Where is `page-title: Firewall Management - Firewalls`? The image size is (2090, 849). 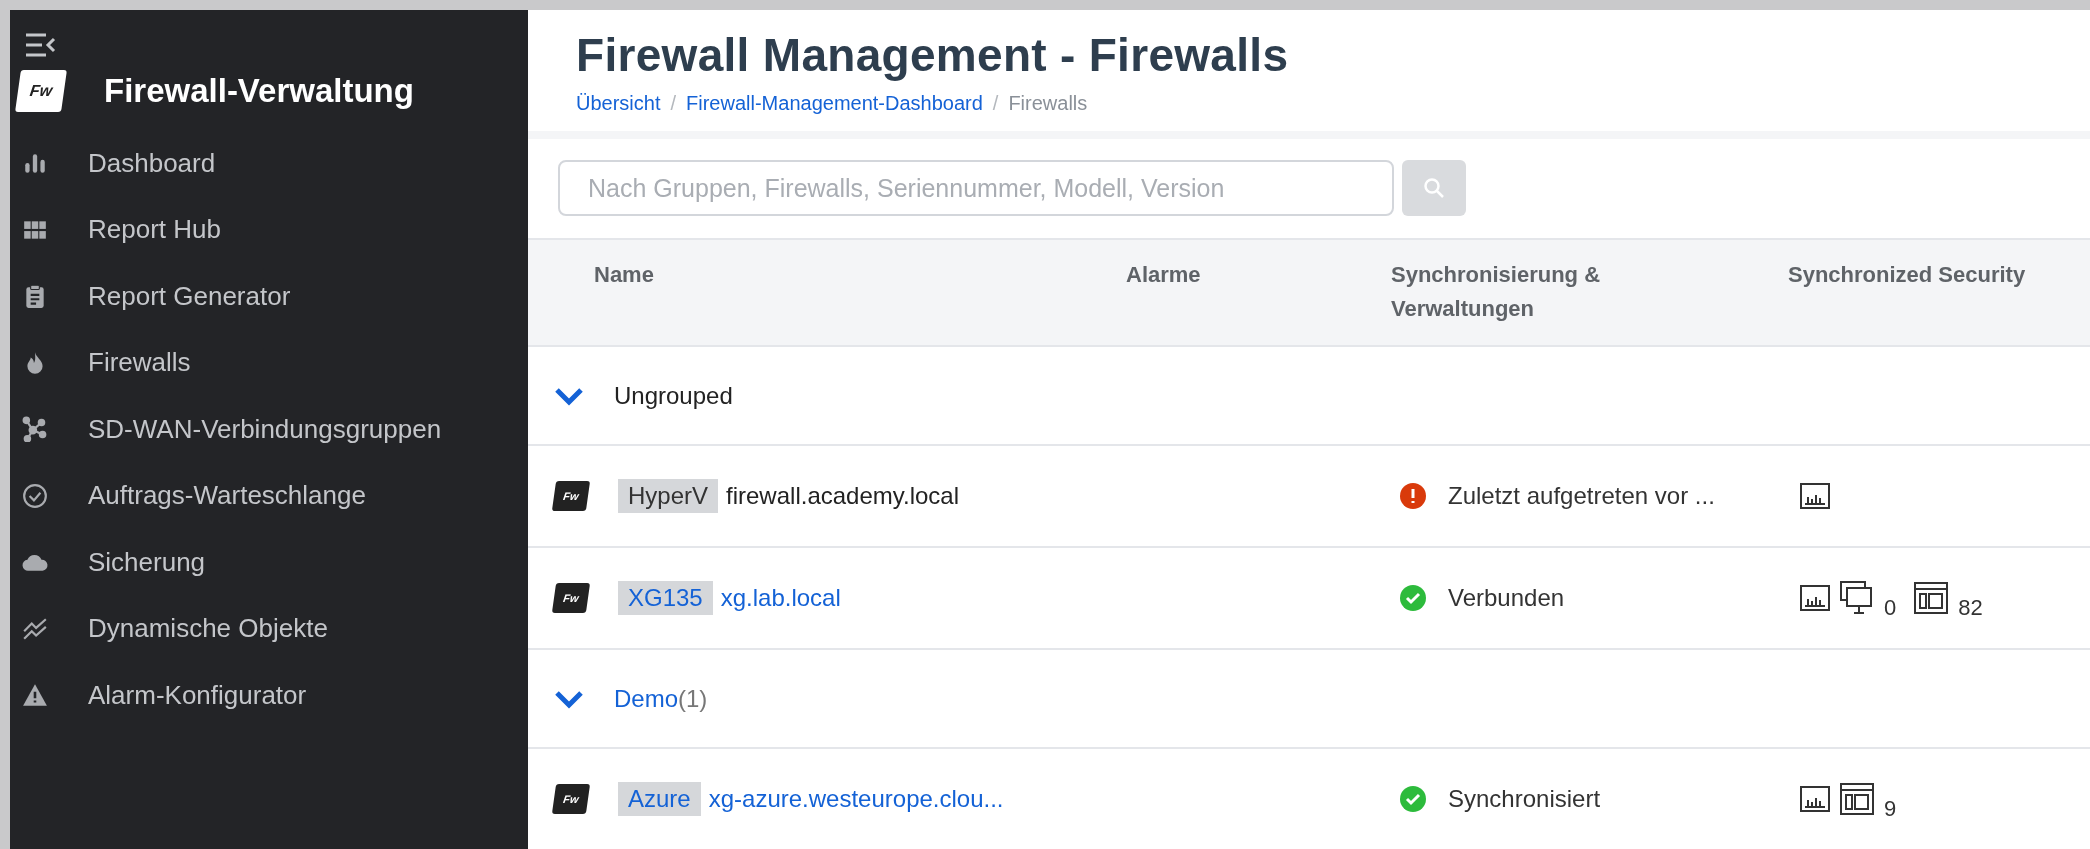 page-title: Firewall Management - Firewalls is located at coordinates (933, 55).